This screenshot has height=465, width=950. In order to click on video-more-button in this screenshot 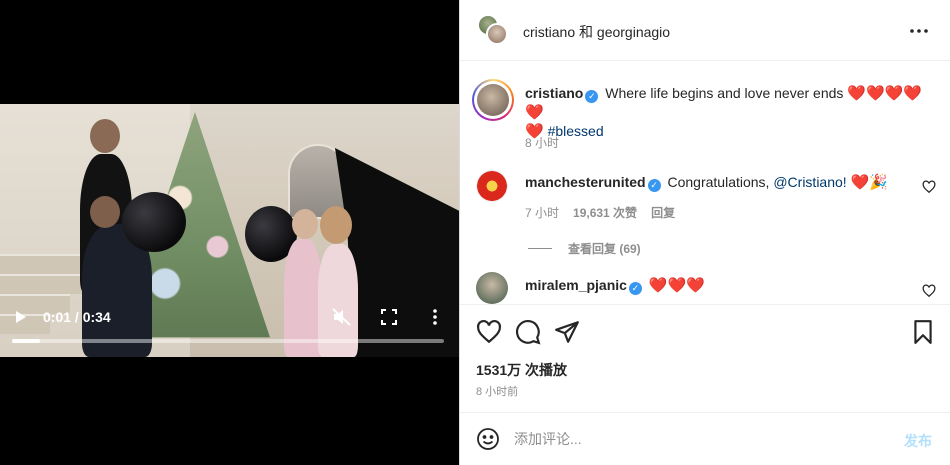, I will do `click(435, 317)`.